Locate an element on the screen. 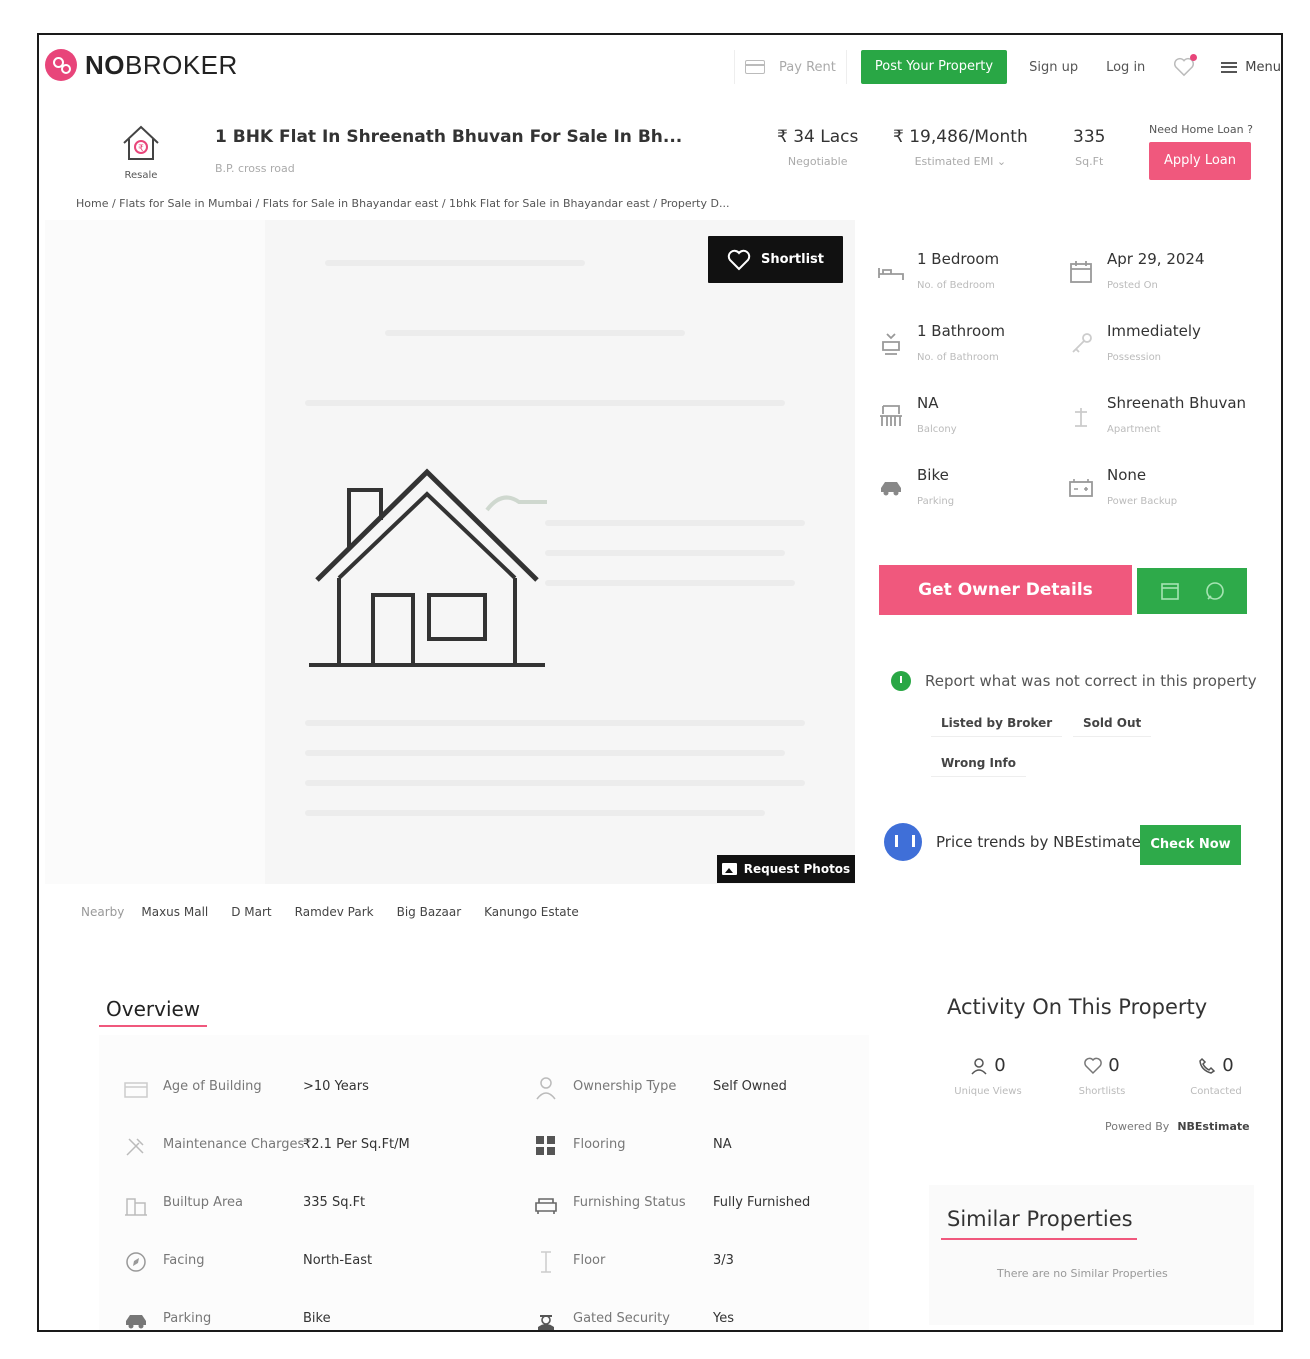 The height and width of the screenshot is (1359, 1310). credit-card-icon is located at coordinates (755, 67).